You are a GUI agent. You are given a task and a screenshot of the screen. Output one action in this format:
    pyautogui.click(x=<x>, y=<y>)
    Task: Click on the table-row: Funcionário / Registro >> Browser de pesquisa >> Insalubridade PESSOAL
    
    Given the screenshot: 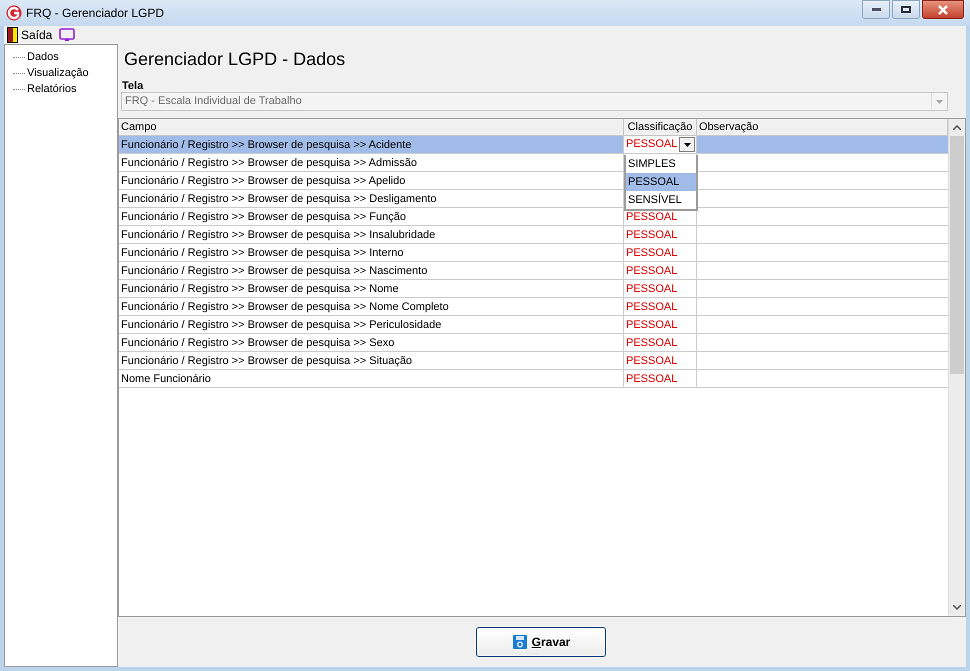 What is the action you would take?
    pyautogui.click(x=533, y=235)
    